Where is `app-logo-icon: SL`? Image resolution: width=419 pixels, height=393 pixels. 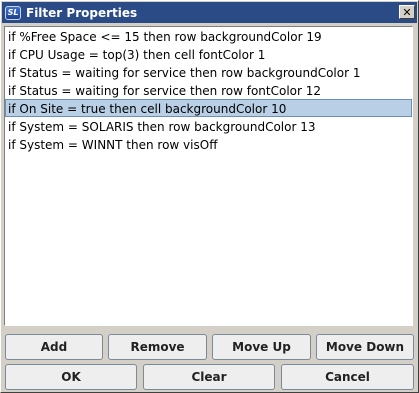 app-logo-icon: SL is located at coordinates (13, 12).